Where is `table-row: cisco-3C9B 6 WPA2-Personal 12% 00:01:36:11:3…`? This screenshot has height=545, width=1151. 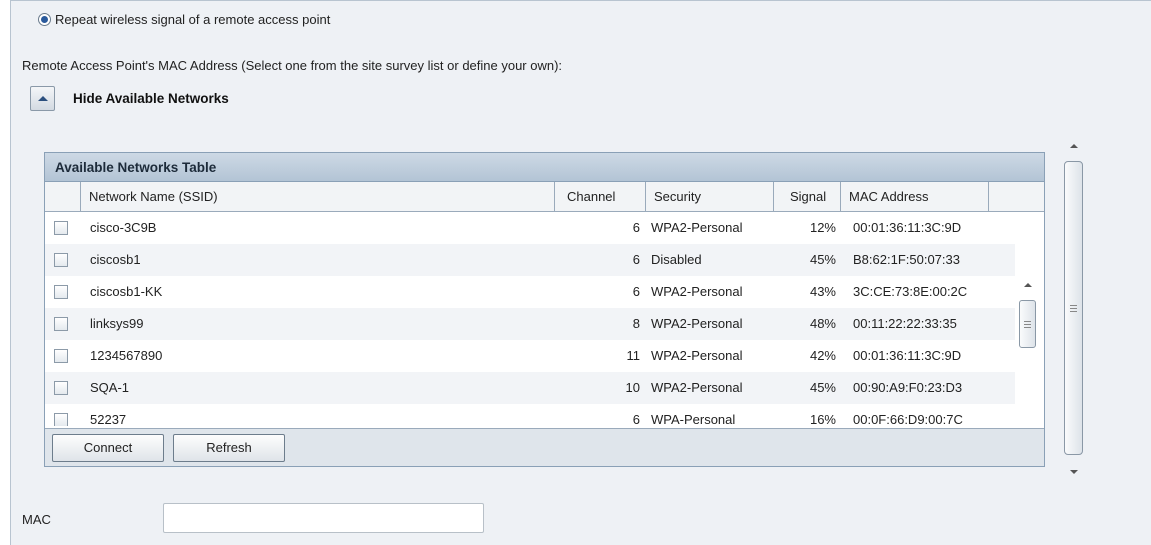
table-row: cisco-3C9B 6 WPA2-Personal 12% 00:01:36:11:3… is located at coordinates (530, 228).